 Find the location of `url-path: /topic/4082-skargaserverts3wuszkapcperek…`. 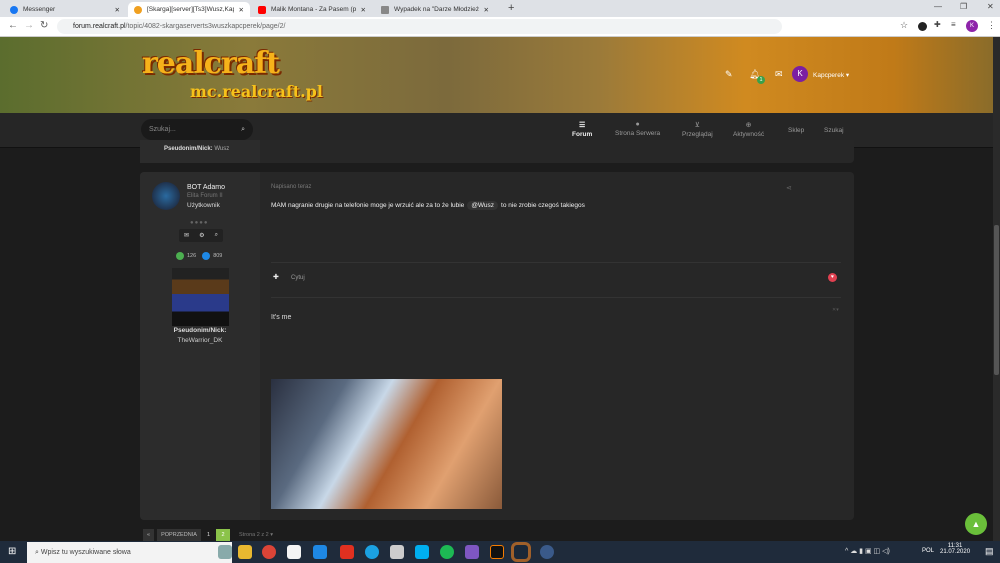

url-path: /topic/4082-skargaserverts3wuszkapcperek… is located at coordinates (205, 26).